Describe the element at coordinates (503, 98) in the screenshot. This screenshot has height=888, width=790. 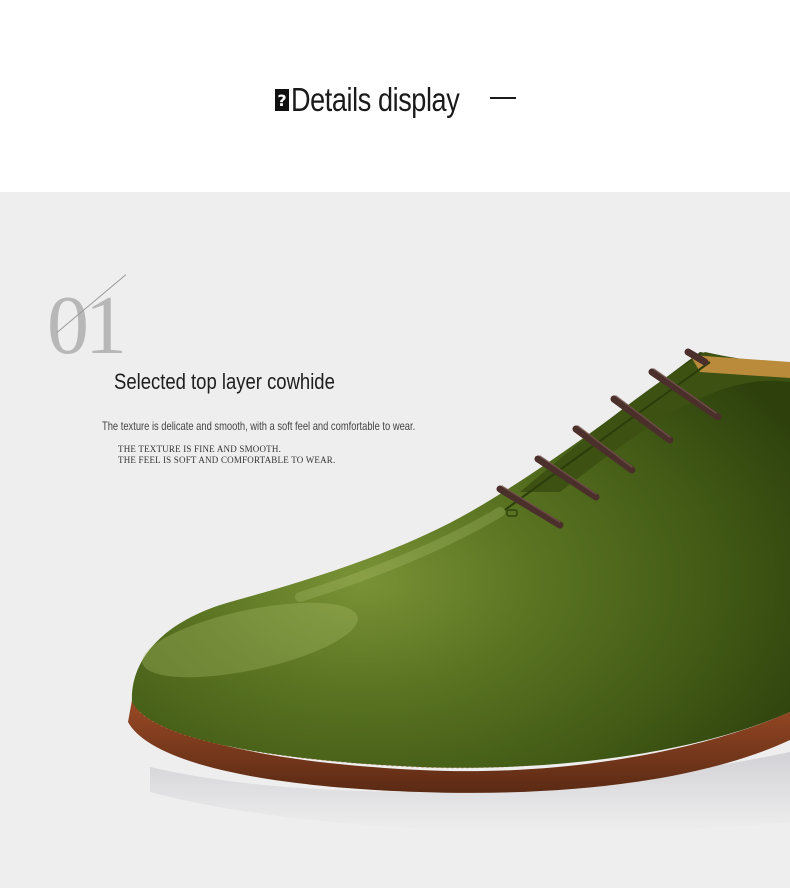
I see `title-dash-decoration` at that location.